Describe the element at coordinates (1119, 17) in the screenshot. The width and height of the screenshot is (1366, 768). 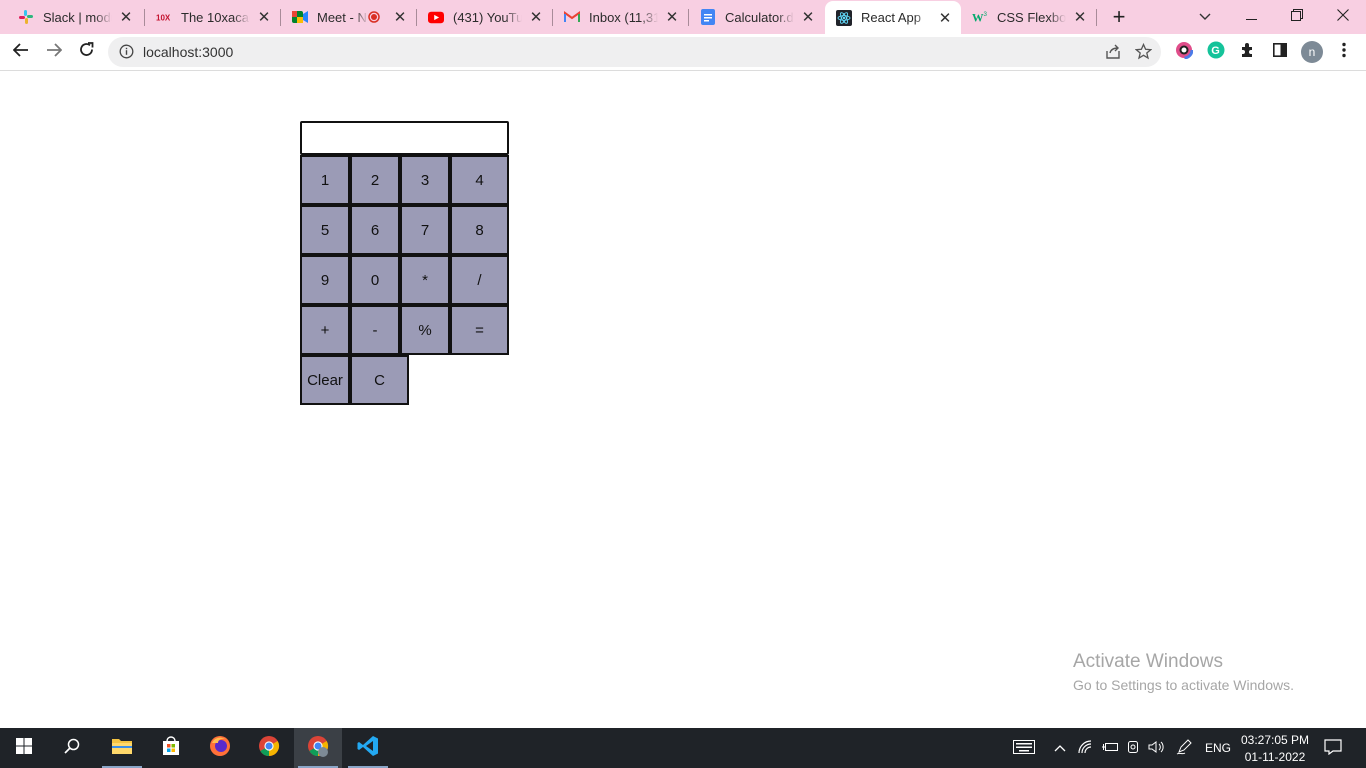
I see `new-tab-button: +` at that location.